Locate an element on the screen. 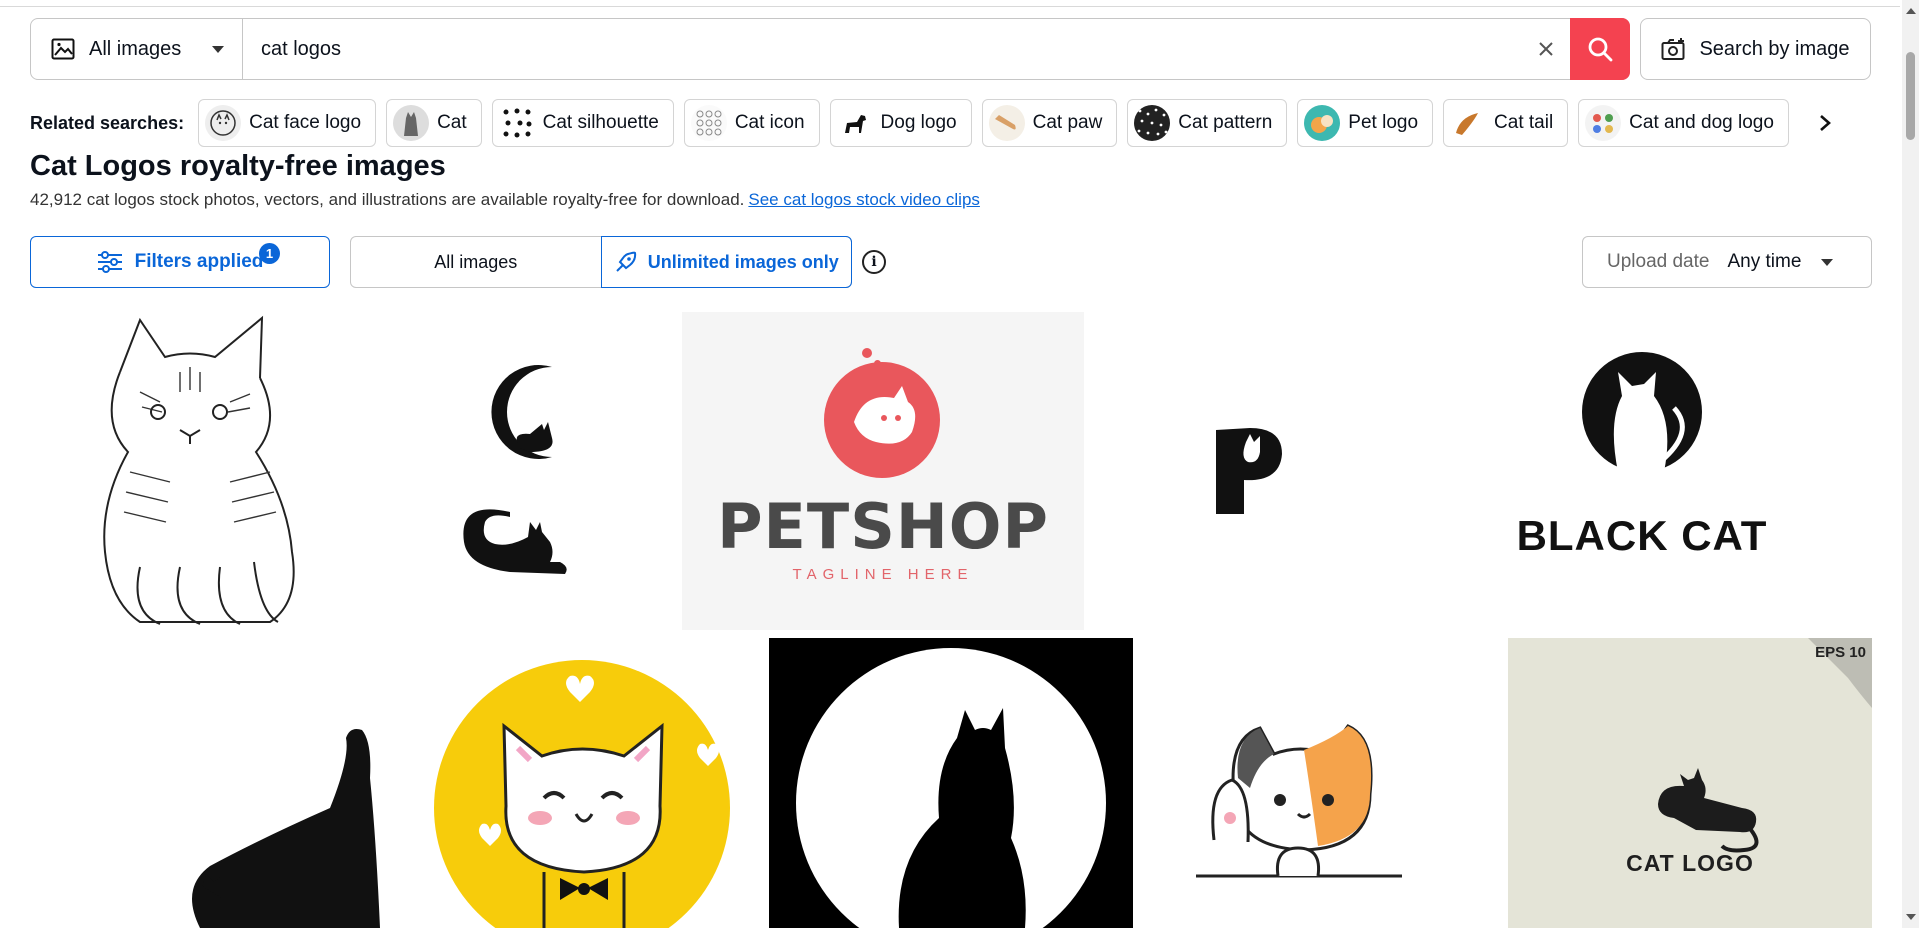  upload-date-value: Any time is located at coordinates (1764, 261).